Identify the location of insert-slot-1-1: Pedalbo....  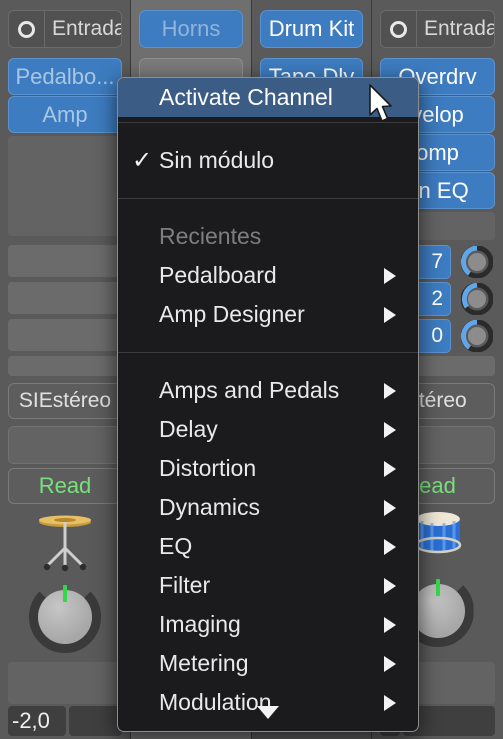
(65, 76).